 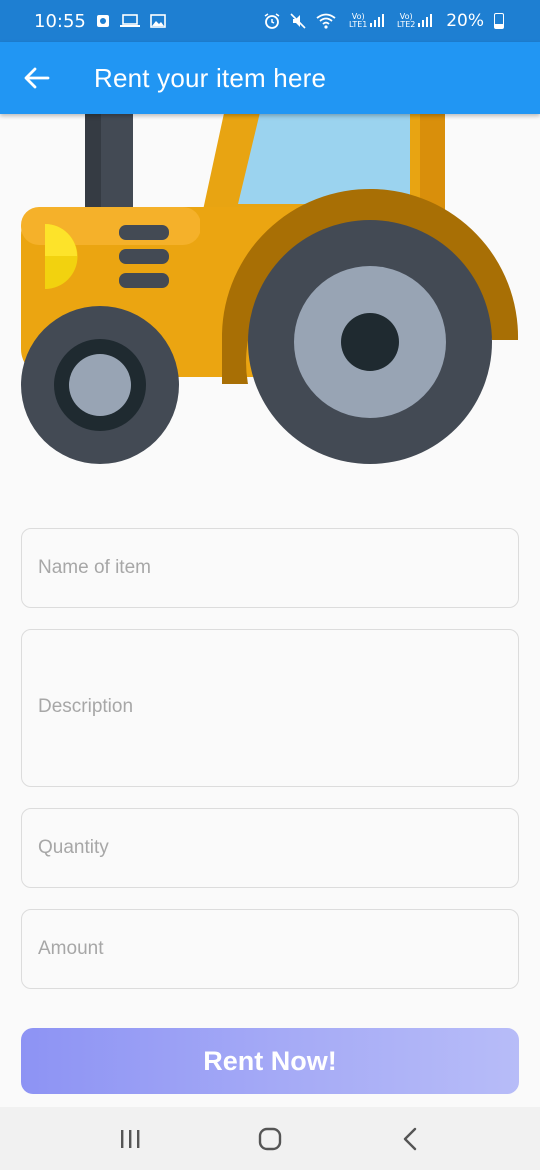 I want to click on back-button, so click(x=37, y=78).